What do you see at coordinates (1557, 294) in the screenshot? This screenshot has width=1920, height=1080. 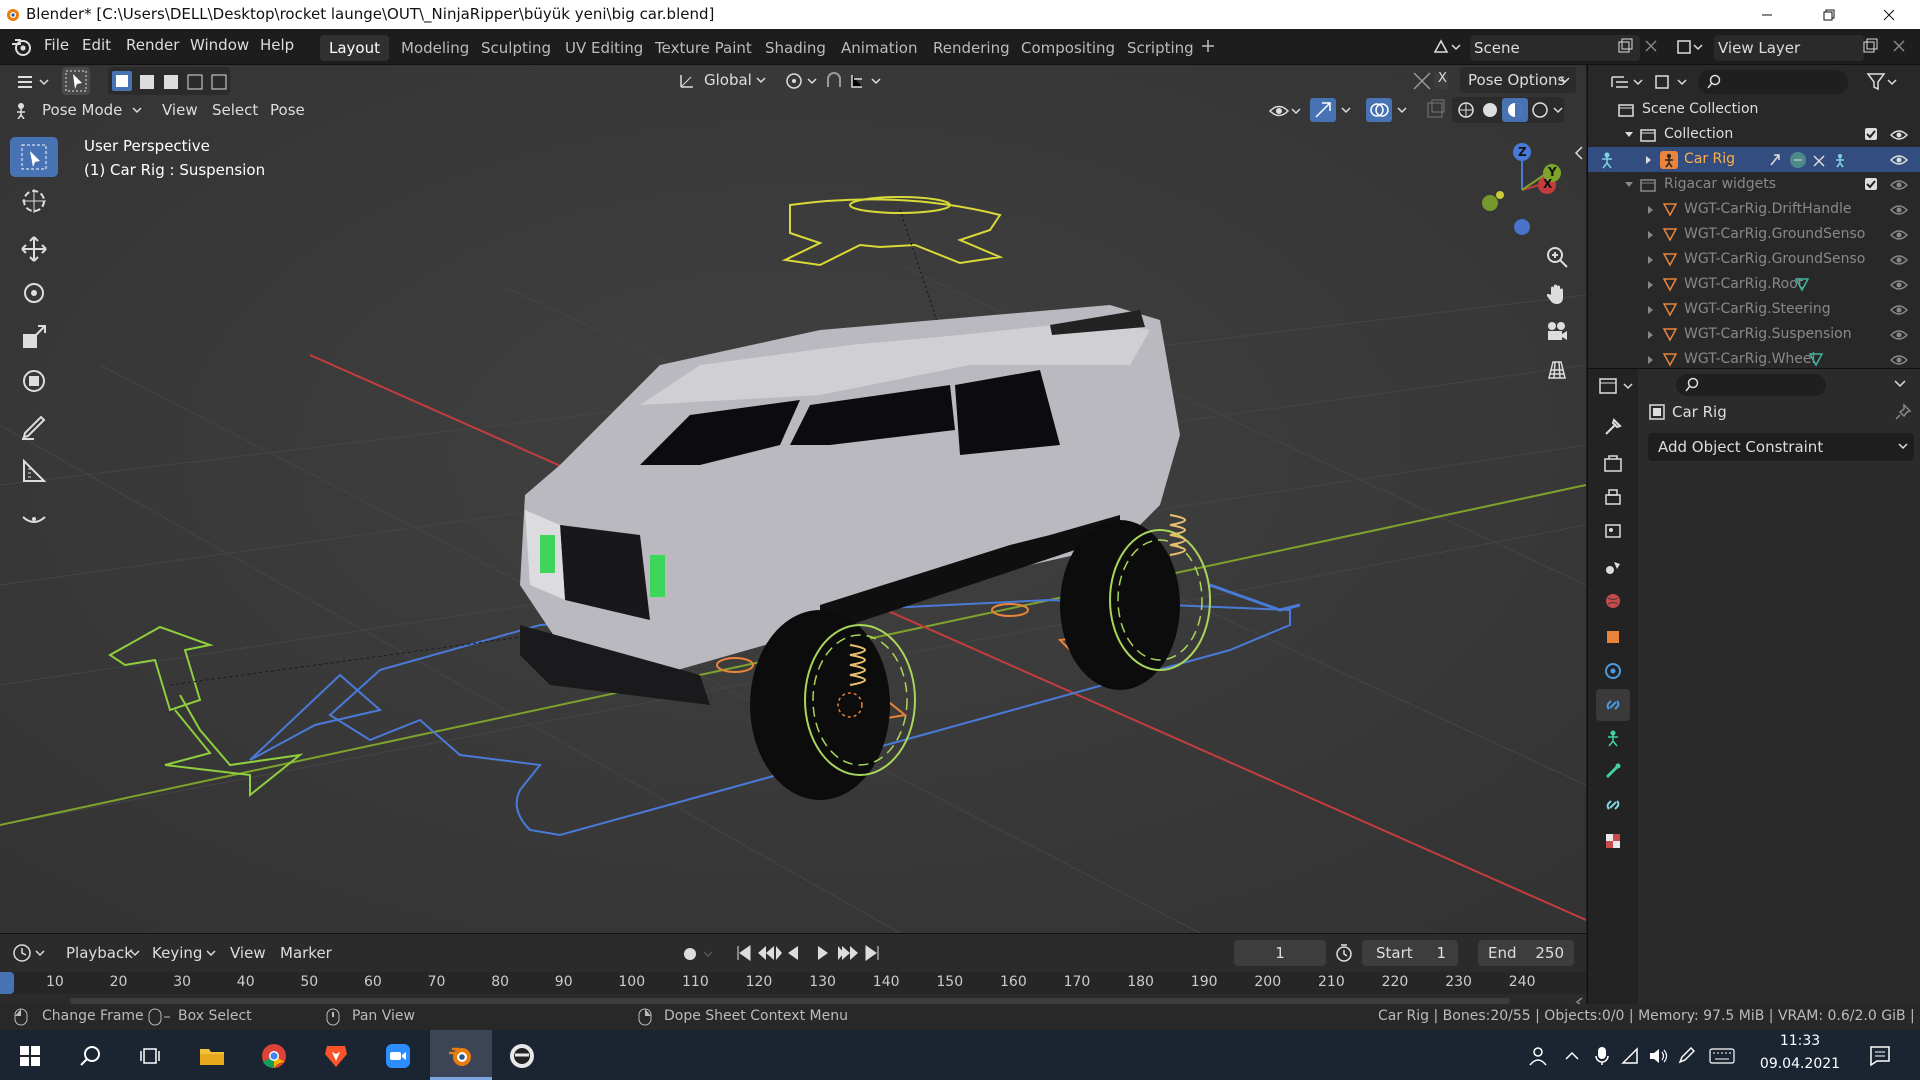 I see `pan-hand-icon` at bounding box center [1557, 294].